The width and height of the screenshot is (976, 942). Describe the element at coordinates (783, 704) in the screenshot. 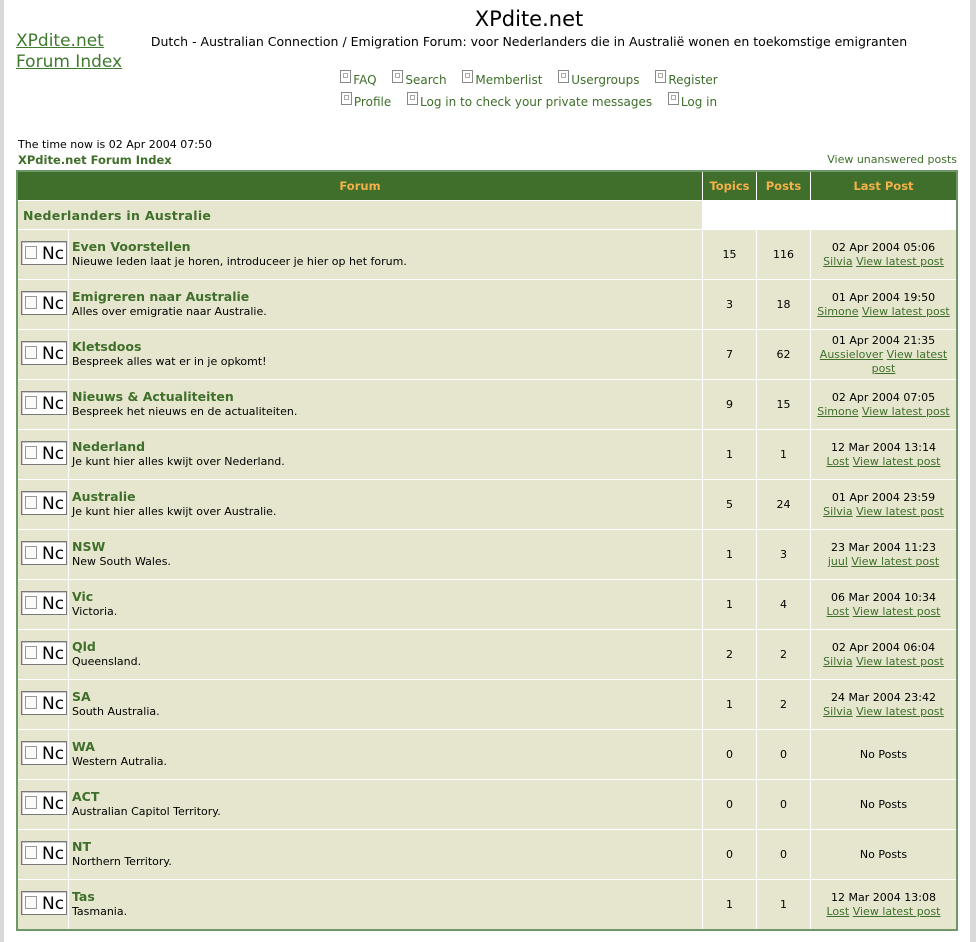

I see `posts-count: 2` at that location.